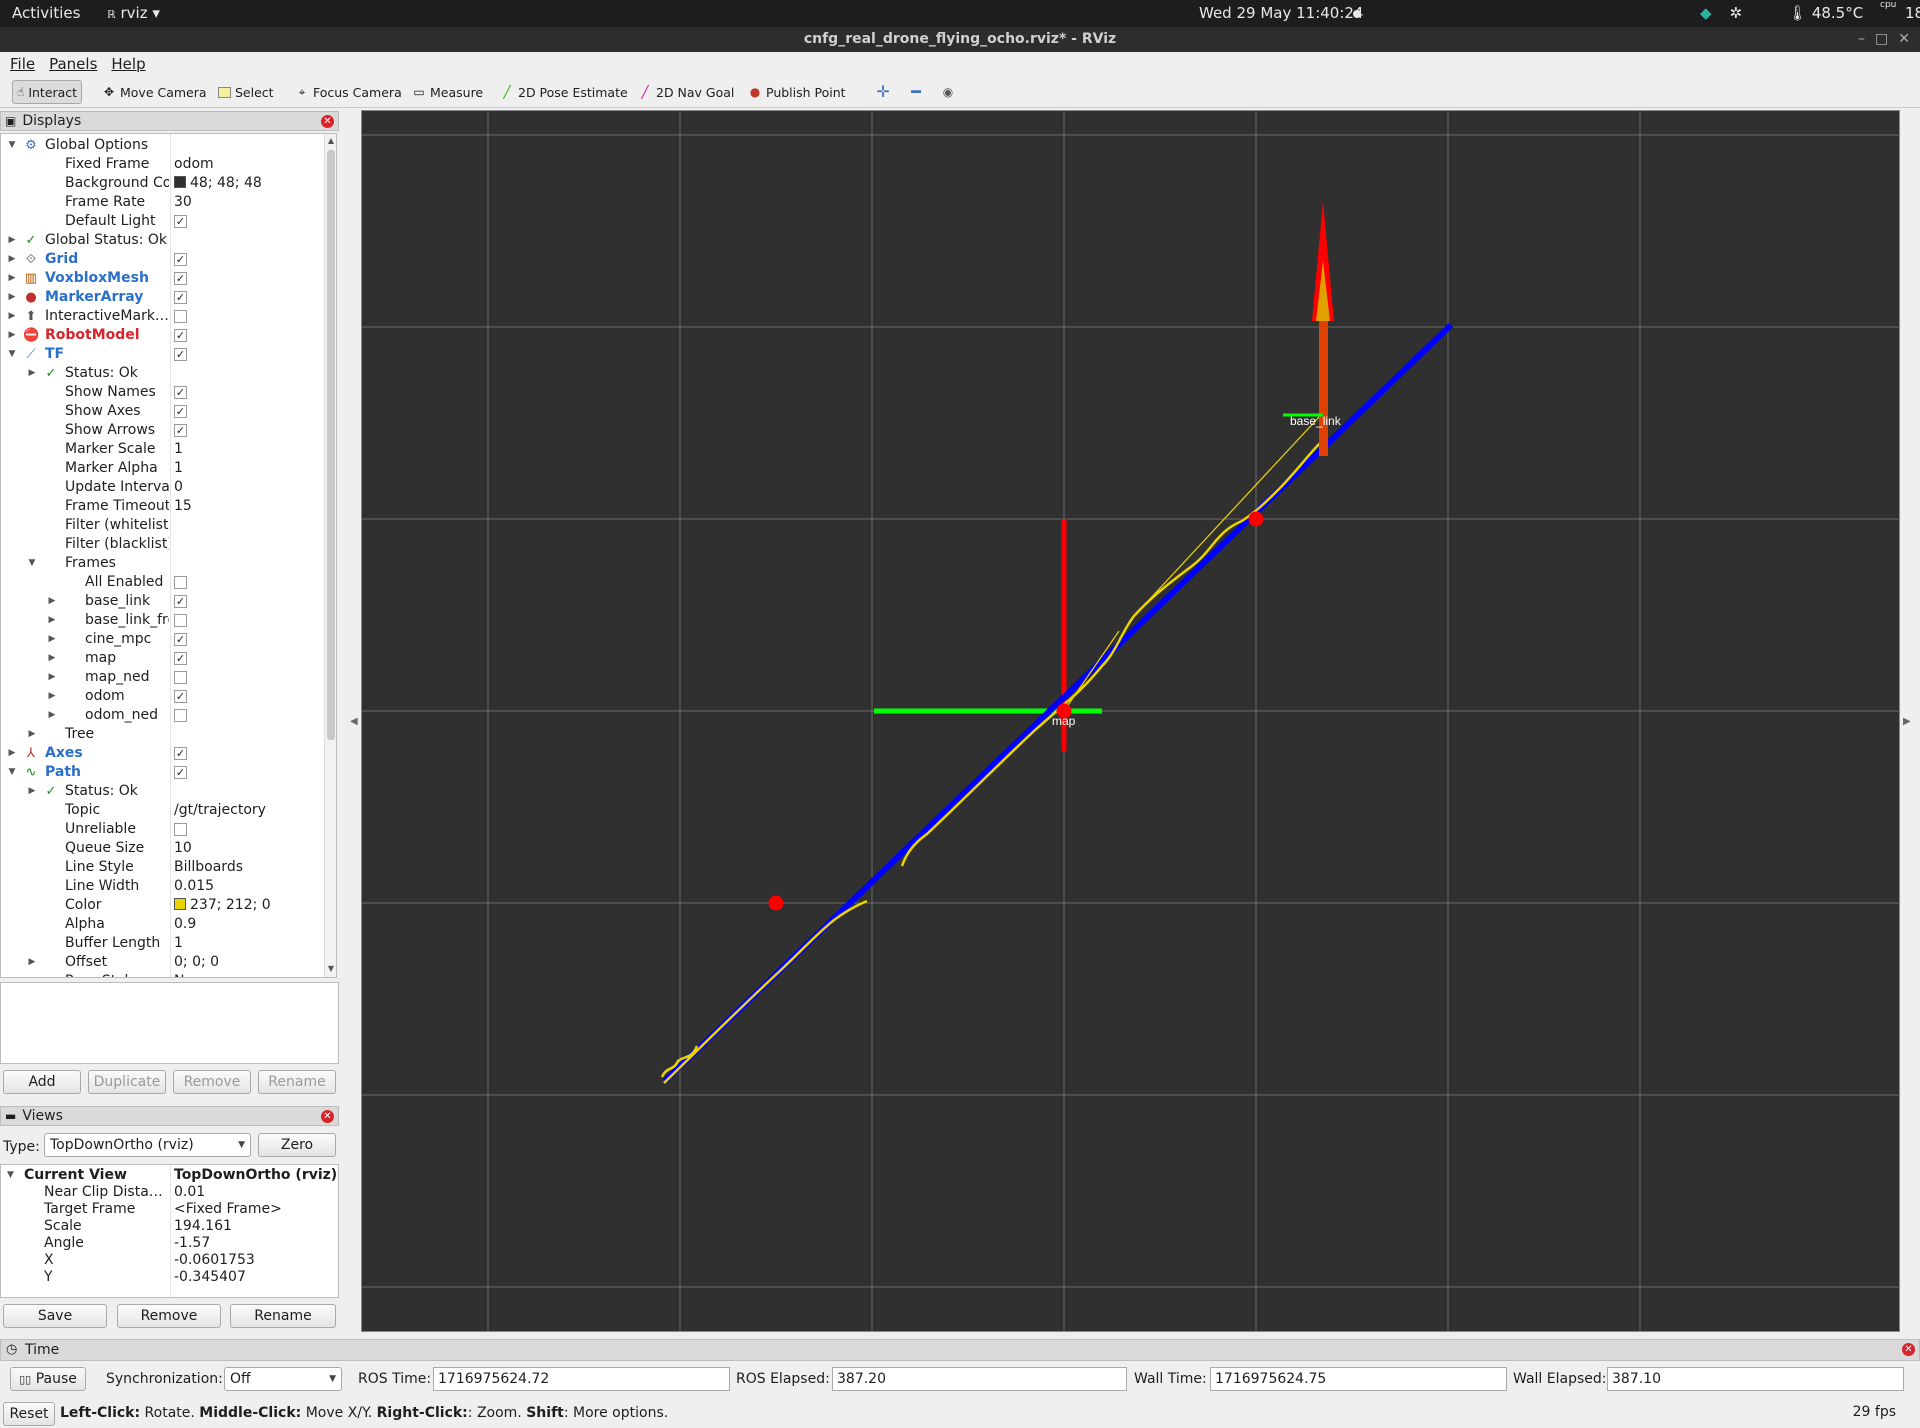 The height and width of the screenshot is (1428, 1920). I want to click on interact-tool: ☝ Interact, so click(47, 92).